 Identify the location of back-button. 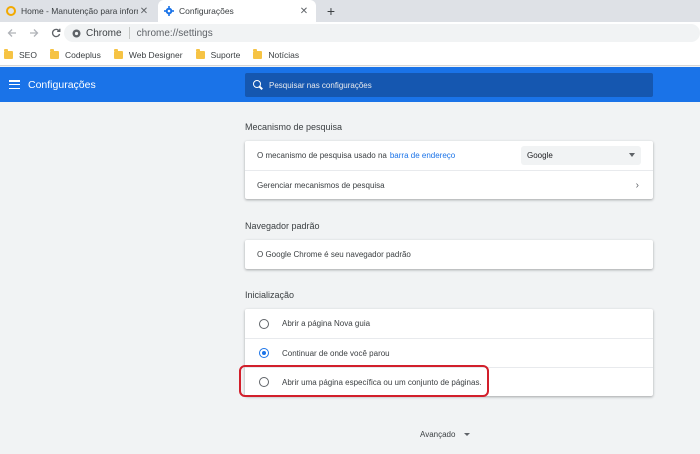
(12, 33).